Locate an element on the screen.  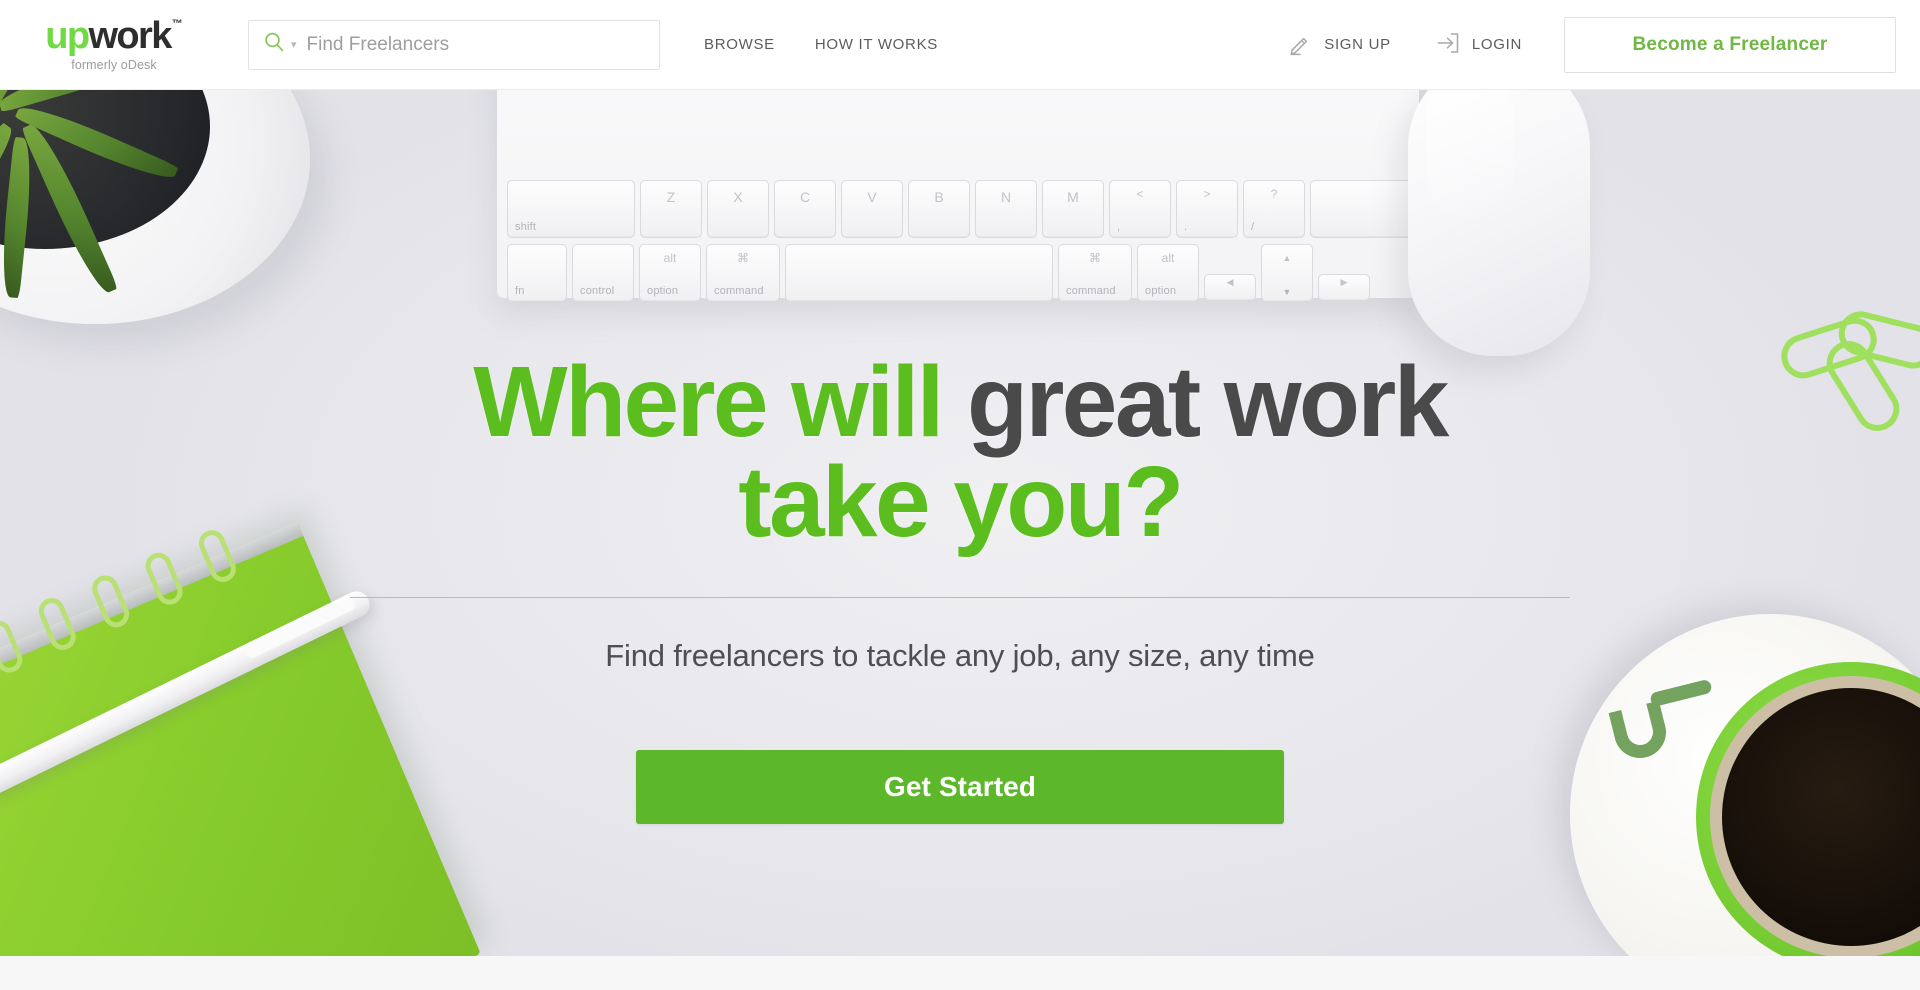
hero-headline-part-3: take you? is located at coordinates (961, 502).